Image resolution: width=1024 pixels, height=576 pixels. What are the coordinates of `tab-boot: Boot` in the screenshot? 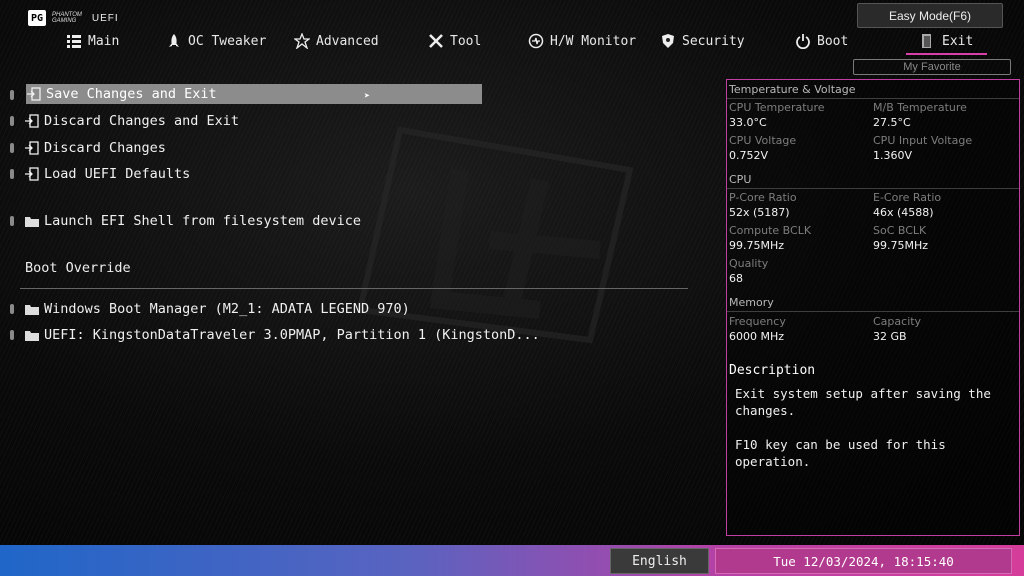 It's located at (821, 41).